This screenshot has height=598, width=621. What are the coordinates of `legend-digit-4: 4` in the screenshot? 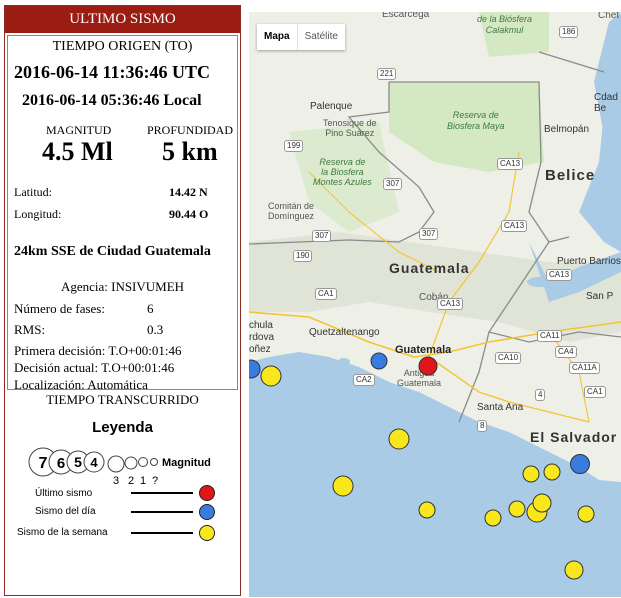 It's located at (94, 462).